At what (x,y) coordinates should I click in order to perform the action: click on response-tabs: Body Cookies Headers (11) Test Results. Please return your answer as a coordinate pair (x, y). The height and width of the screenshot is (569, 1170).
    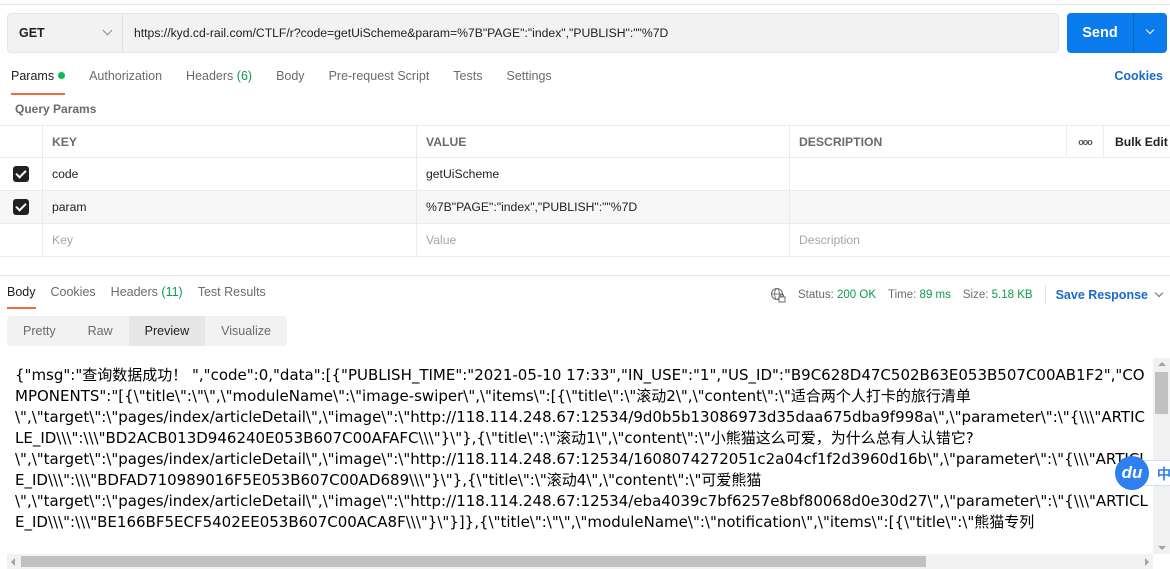
    Looking at the image, I should click on (144, 297).